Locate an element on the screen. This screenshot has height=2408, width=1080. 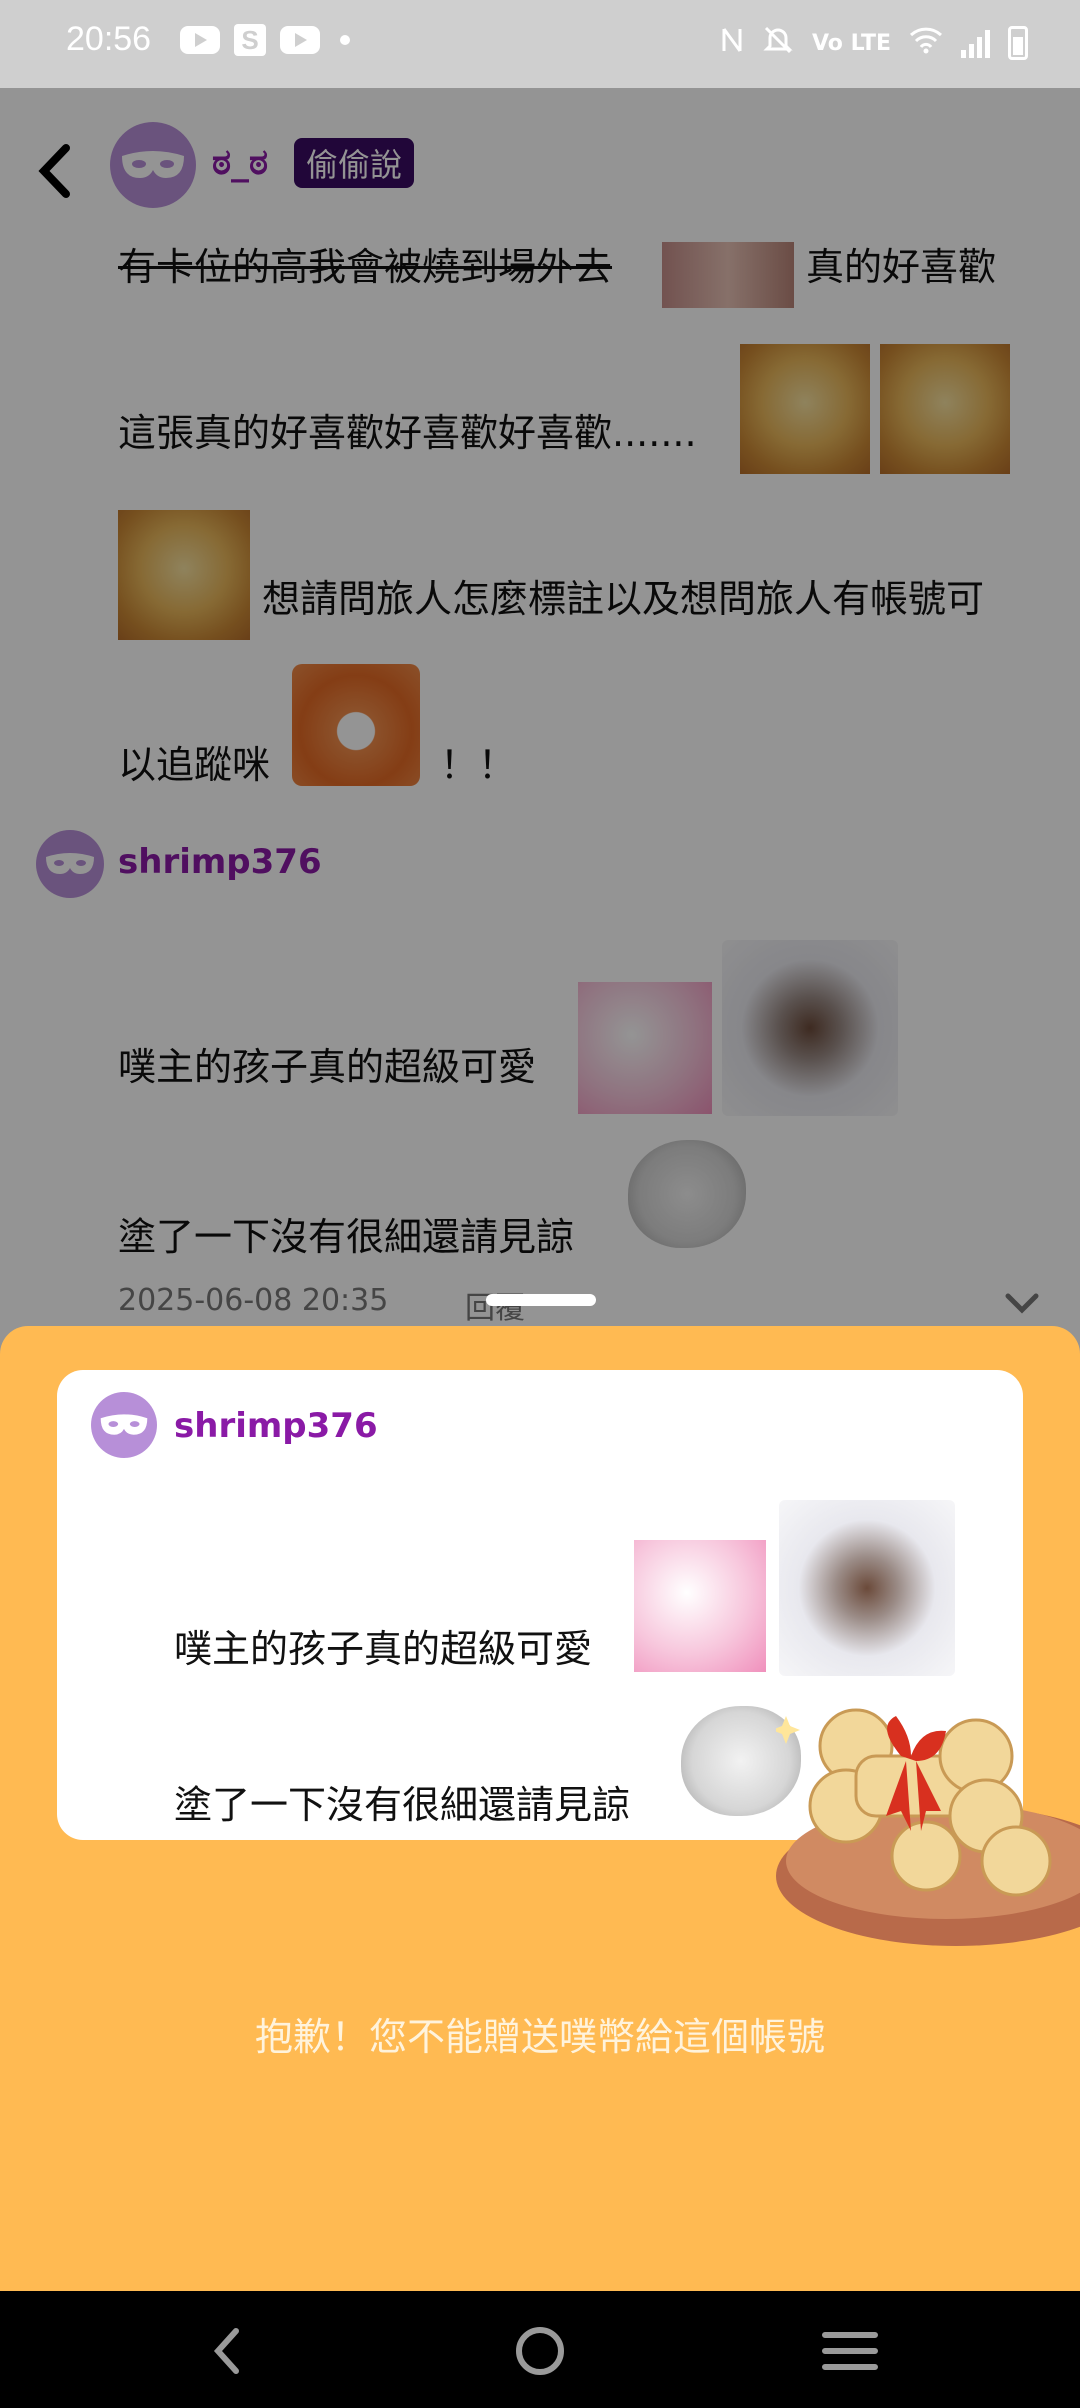
status-bar: 20:56 S Vo LTE is located at coordinates (540, 44).